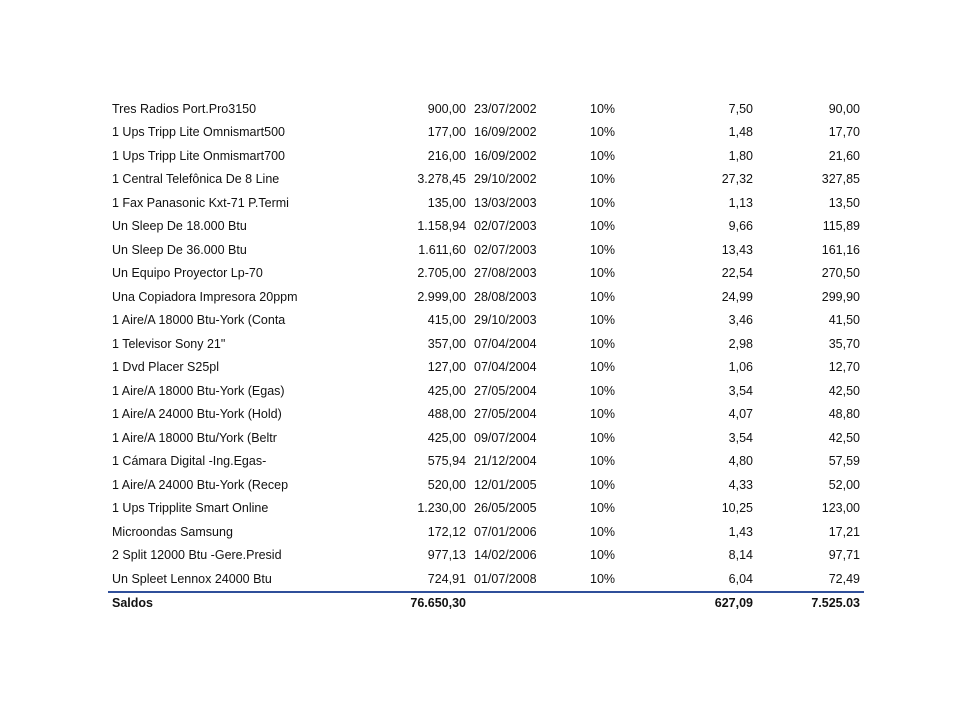 Image resolution: width=960 pixels, height=720 pixels. What do you see at coordinates (740, 155) in the screenshot?
I see `item-depreciation: 1,80` at bounding box center [740, 155].